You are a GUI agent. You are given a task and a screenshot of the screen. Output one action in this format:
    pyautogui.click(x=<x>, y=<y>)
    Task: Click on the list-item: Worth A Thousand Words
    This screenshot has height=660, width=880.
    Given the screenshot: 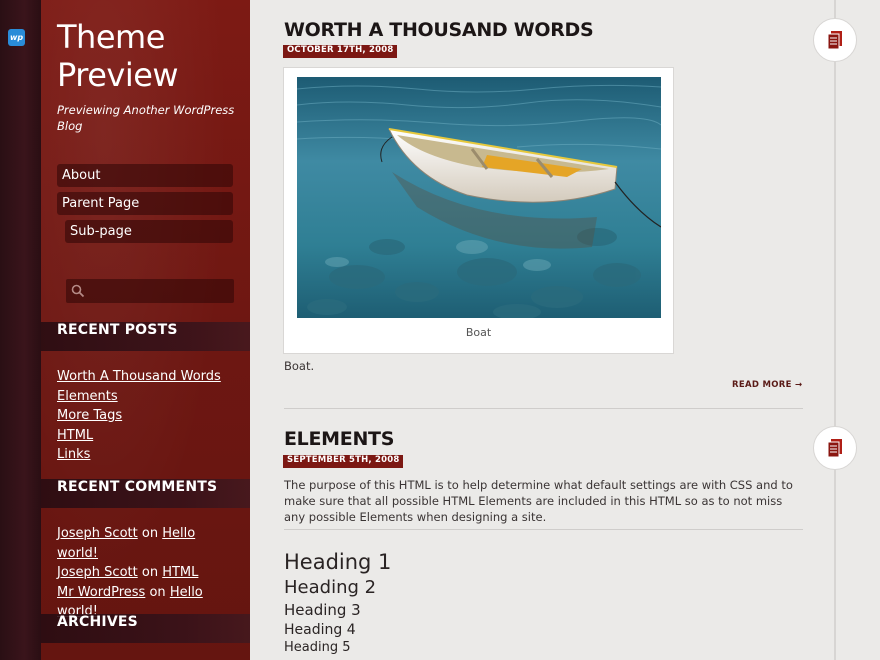 What is the action you would take?
    pyautogui.click(x=149, y=377)
    